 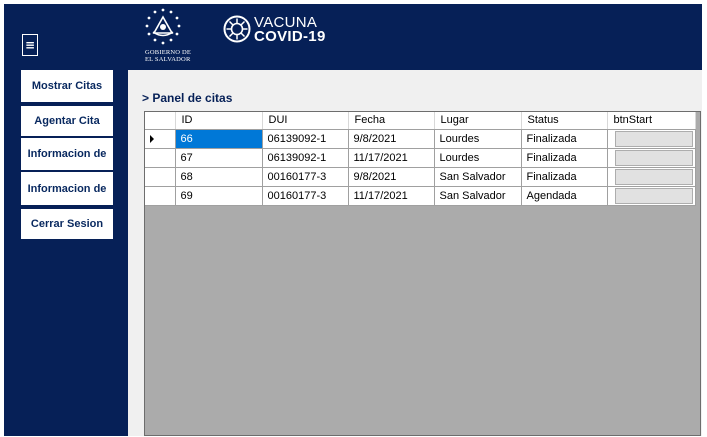 What do you see at coordinates (478, 121) in the screenshot?
I see `column-header-lugar: Lugar` at bounding box center [478, 121].